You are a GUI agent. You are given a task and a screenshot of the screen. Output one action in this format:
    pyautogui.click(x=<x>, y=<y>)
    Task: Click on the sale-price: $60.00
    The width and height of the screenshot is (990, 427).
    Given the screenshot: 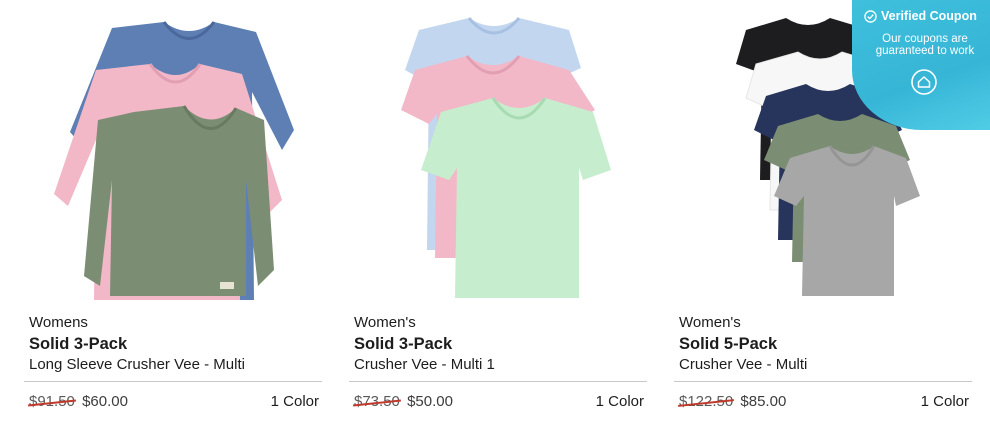 What is the action you would take?
    pyautogui.click(x=105, y=401)
    